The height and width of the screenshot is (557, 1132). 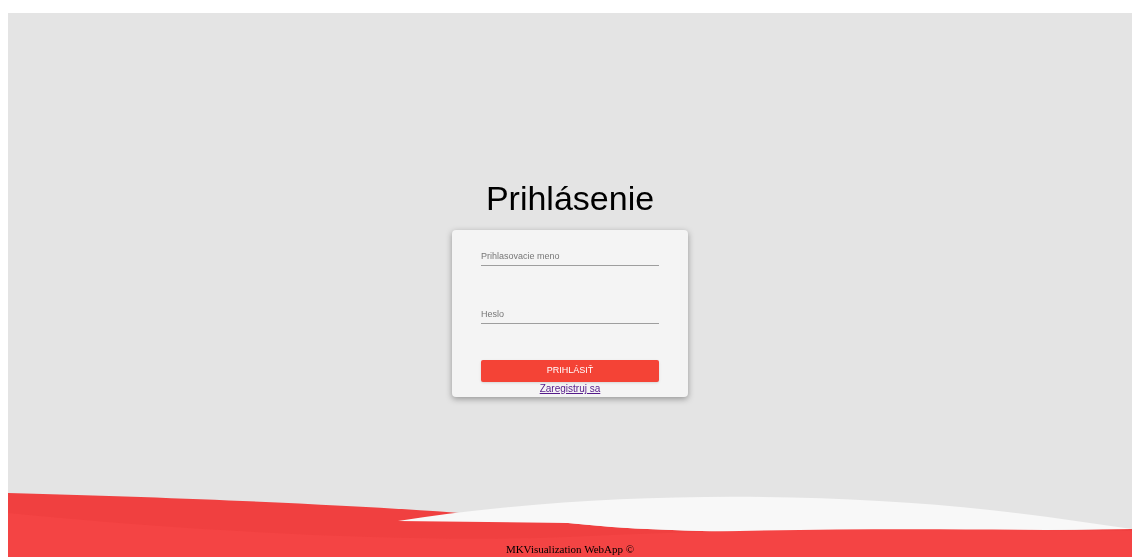 What do you see at coordinates (570, 549) in the screenshot?
I see `footer-text: MKVisualization WebApp ©` at bounding box center [570, 549].